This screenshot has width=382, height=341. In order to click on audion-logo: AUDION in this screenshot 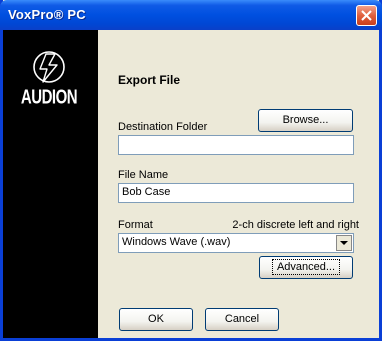, I will do `click(49, 85)`.